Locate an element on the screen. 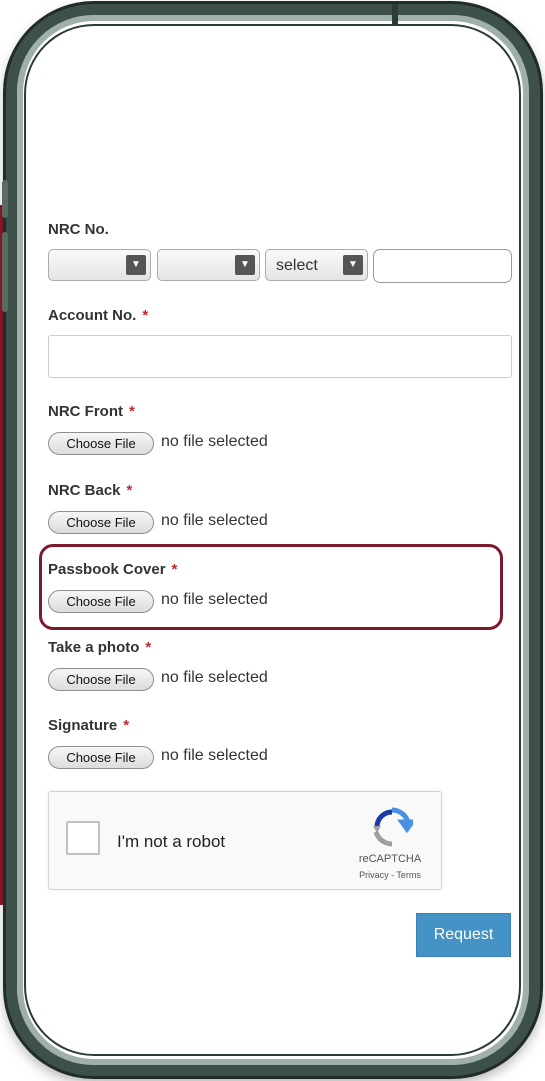 The image size is (545, 1081). captcha-label: I'm not a robot is located at coordinates (171, 841).